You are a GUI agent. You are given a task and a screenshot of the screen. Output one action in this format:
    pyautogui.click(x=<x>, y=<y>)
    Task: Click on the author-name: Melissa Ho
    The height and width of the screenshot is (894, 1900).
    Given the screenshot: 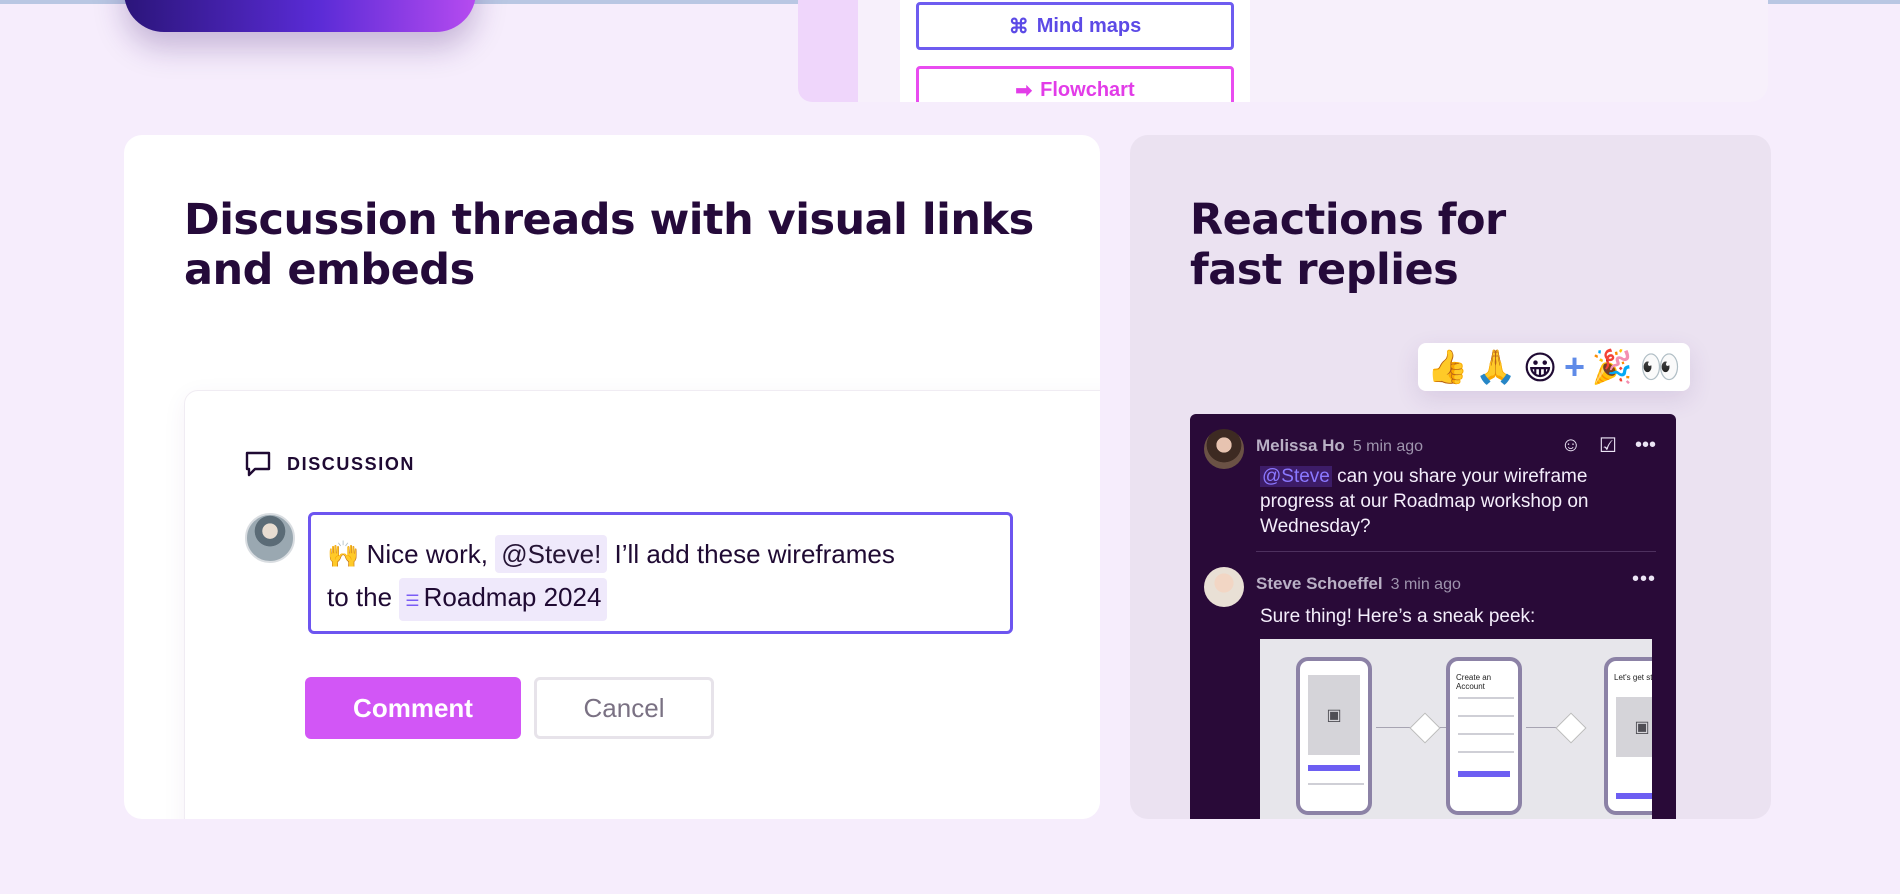 What is the action you would take?
    pyautogui.click(x=1300, y=445)
    